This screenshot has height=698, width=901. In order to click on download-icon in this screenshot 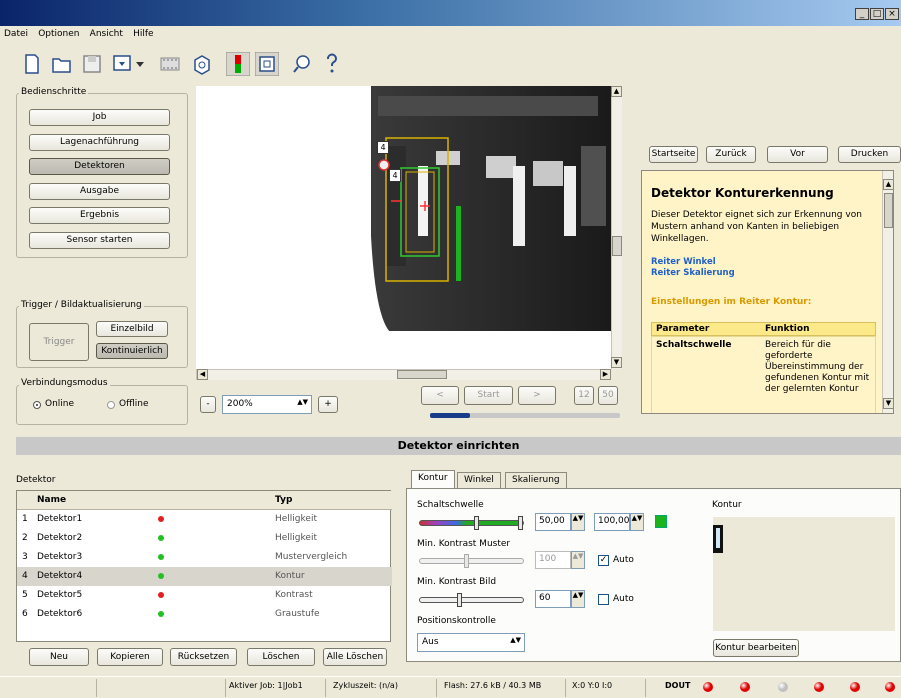, I will do `click(122, 64)`.